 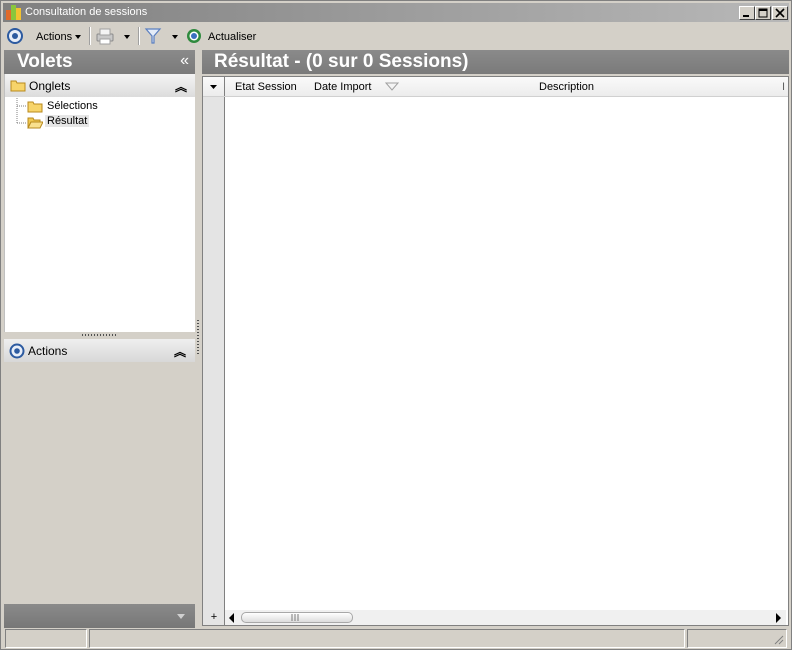 I want to click on tree-item-label: Résultat, so click(x=67, y=121).